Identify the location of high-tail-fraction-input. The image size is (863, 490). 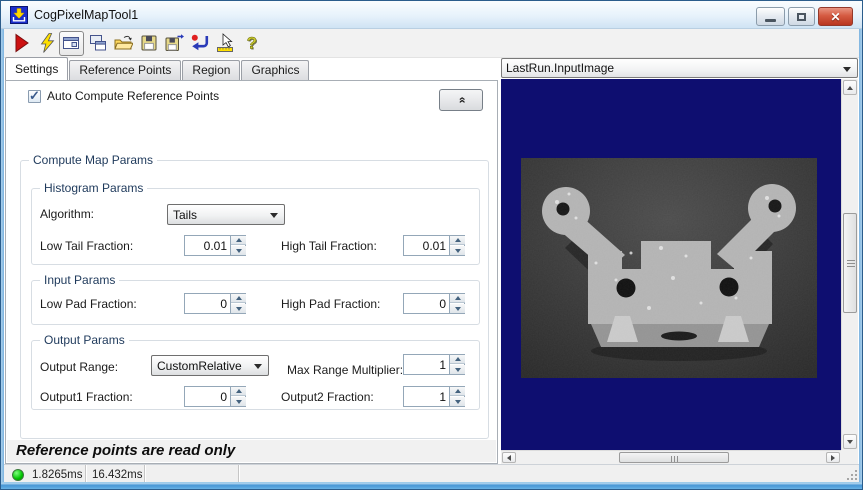
(426, 245).